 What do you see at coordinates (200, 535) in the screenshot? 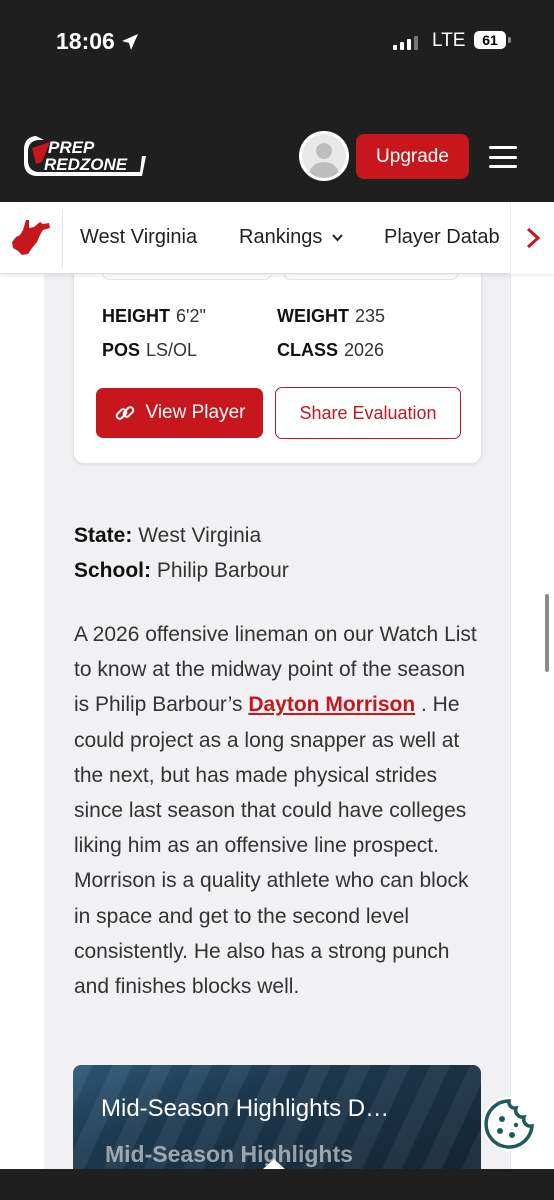
I see `meta-state-value: West Virginia` at bounding box center [200, 535].